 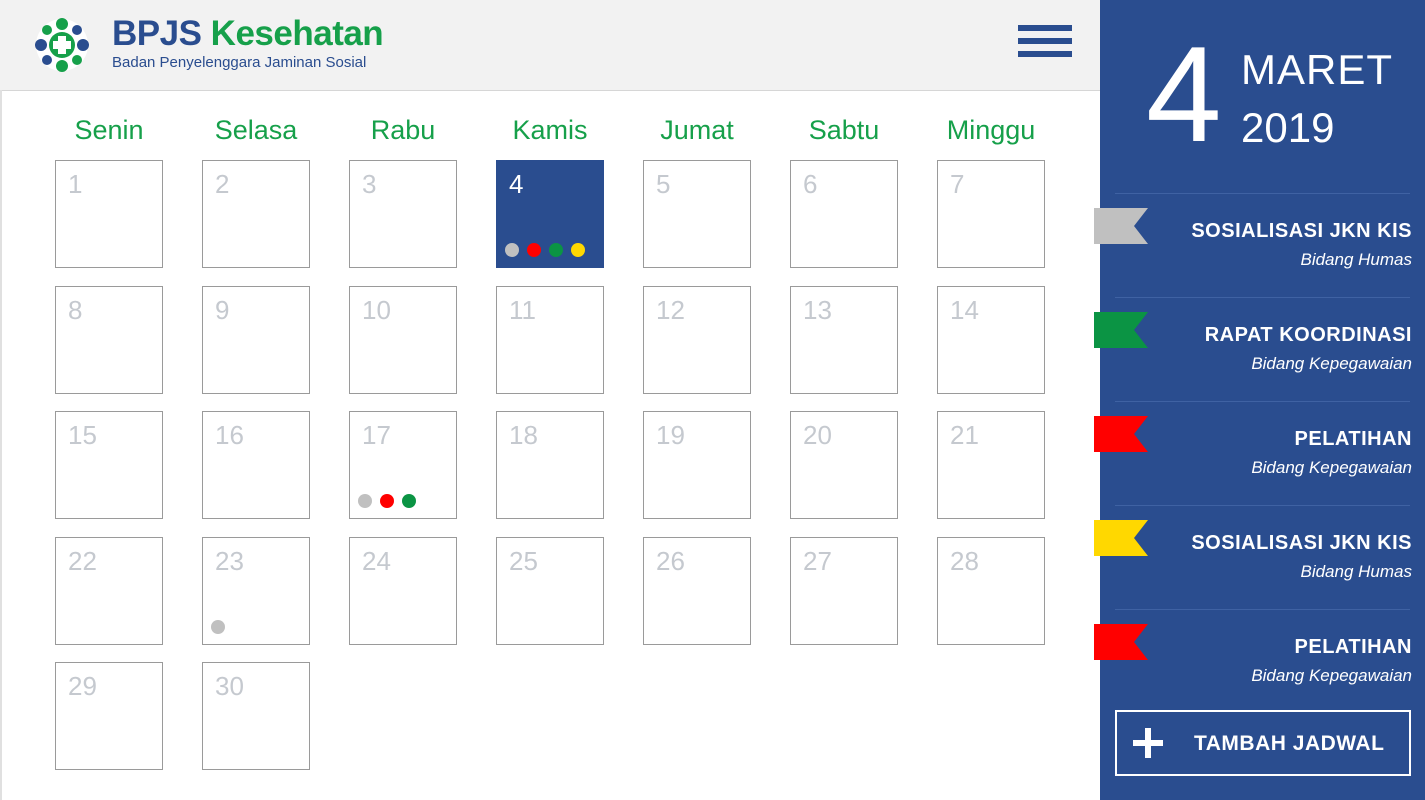 What do you see at coordinates (369, 184) in the screenshot?
I see `day-number: 3` at bounding box center [369, 184].